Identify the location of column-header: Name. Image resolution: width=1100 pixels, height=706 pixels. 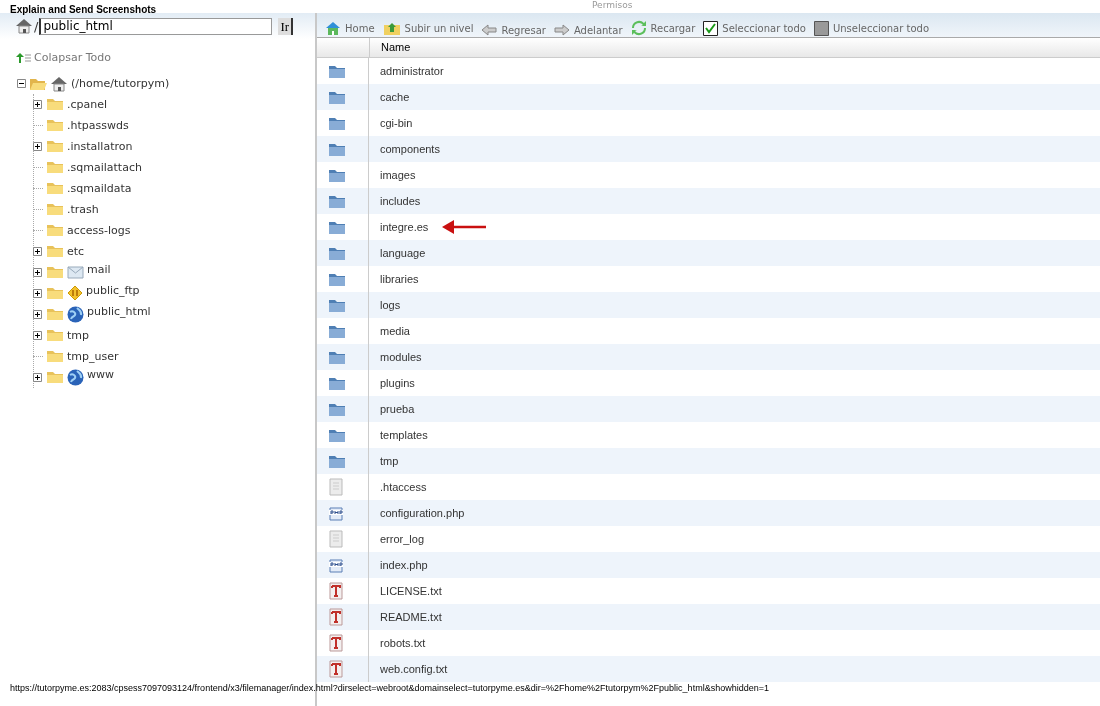
(390, 47).